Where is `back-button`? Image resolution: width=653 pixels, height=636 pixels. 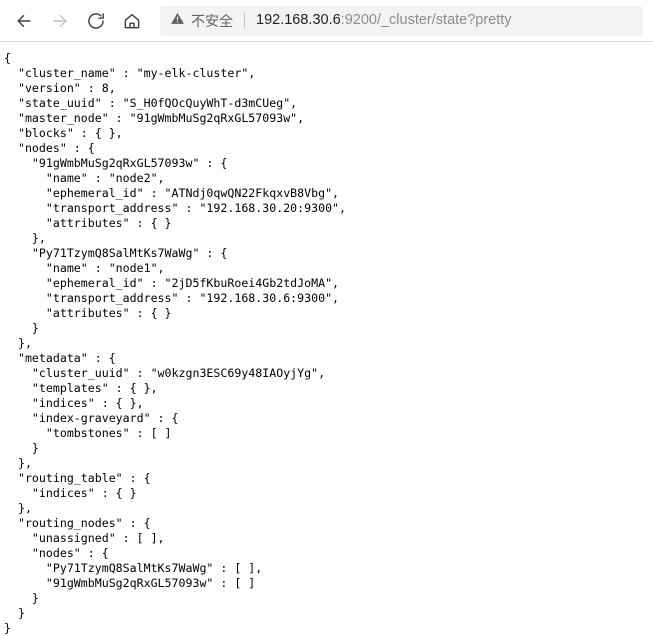 back-button is located at coordinates (24, 21).